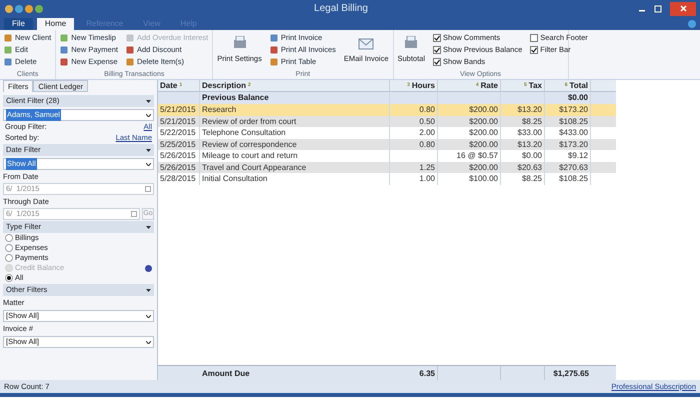 Image resolution: width=700 pixels, height=400 pixels. What do you see at coordinates (18, 24) in the screenshot?
I see `file-tab: File` at bounding box center [18, 24].